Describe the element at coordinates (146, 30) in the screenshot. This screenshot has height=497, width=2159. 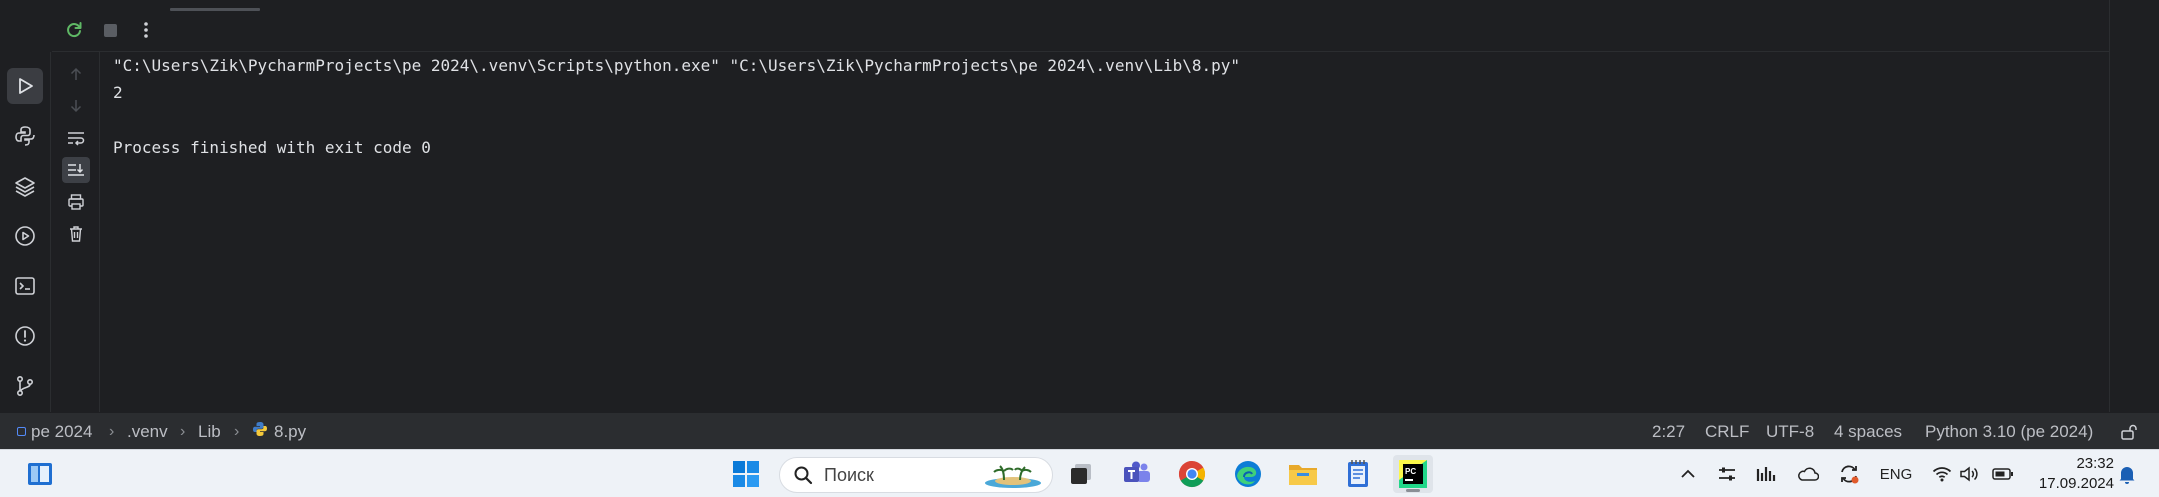
I see `more-options-icon` at that location.